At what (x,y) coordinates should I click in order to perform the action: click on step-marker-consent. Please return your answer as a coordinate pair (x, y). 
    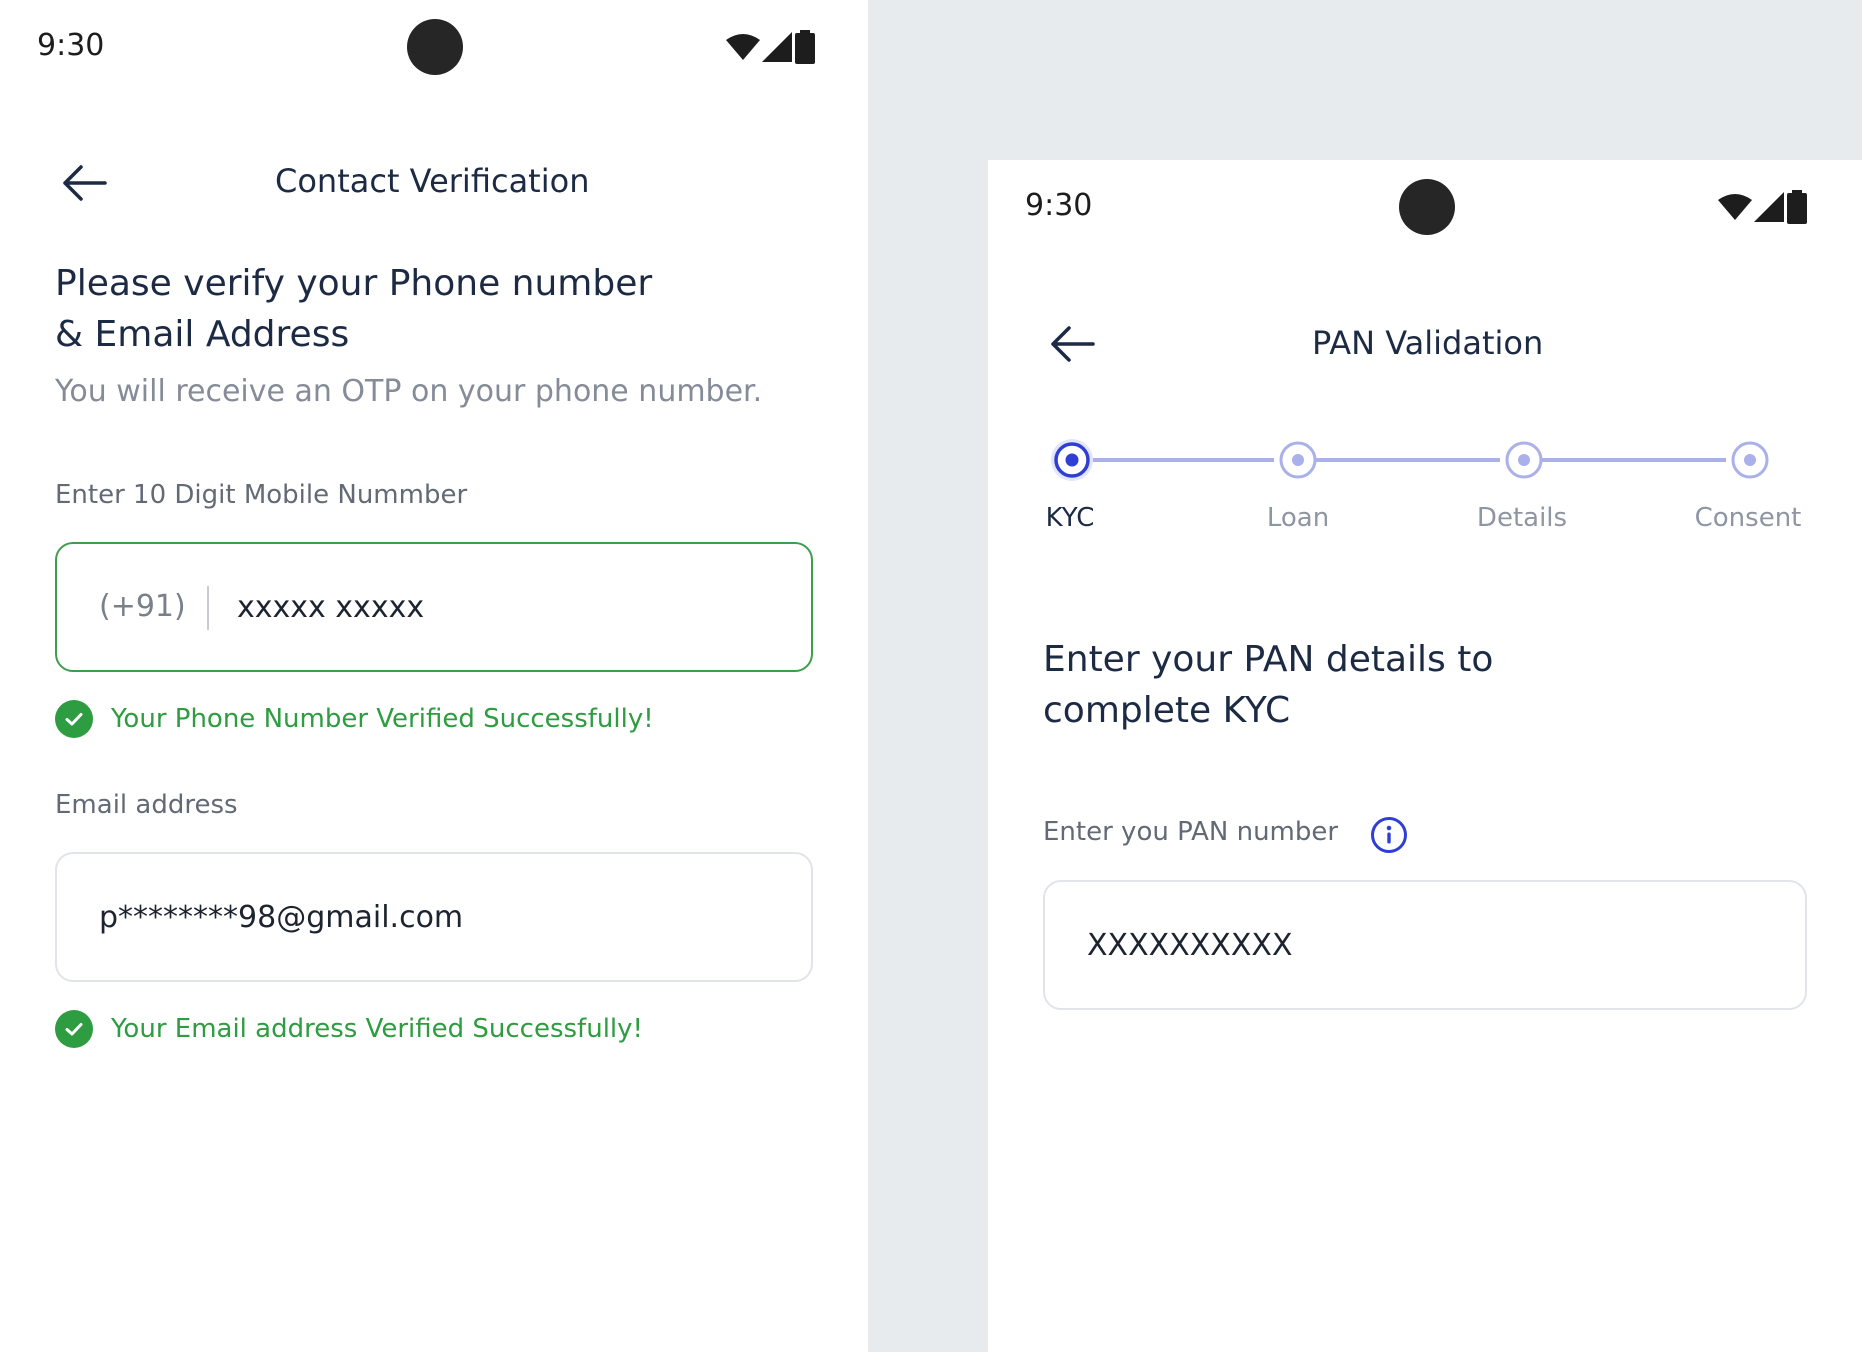
    Looking at the image, I should click on (1750, 460).